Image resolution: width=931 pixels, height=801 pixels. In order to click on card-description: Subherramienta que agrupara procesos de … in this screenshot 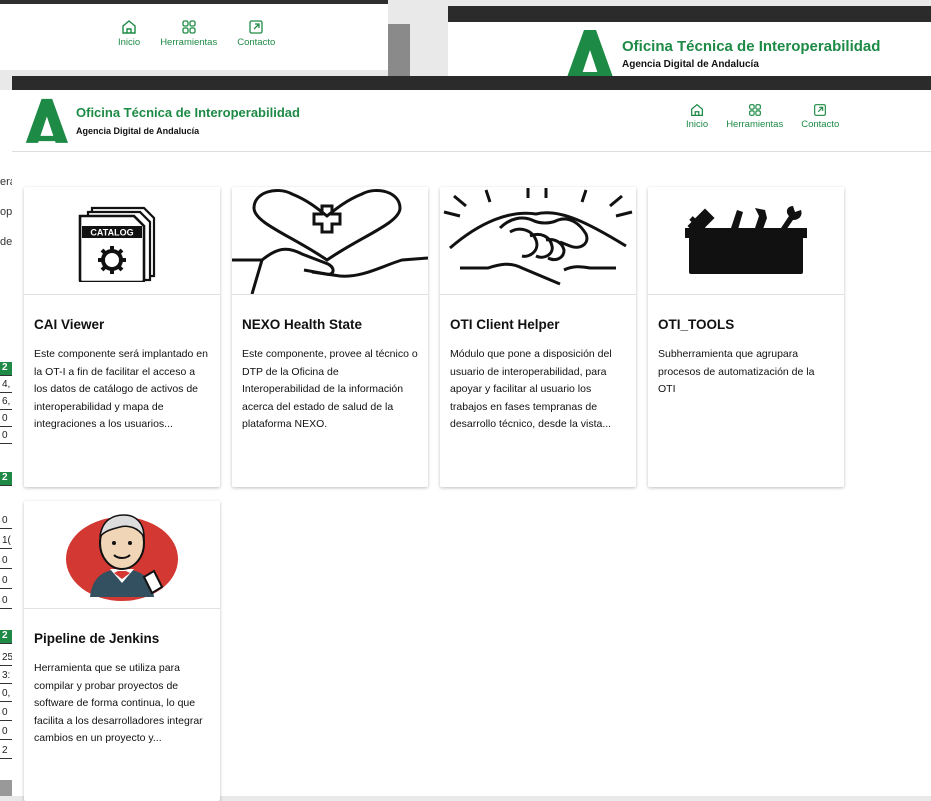, I will do `click(736, 371)`.